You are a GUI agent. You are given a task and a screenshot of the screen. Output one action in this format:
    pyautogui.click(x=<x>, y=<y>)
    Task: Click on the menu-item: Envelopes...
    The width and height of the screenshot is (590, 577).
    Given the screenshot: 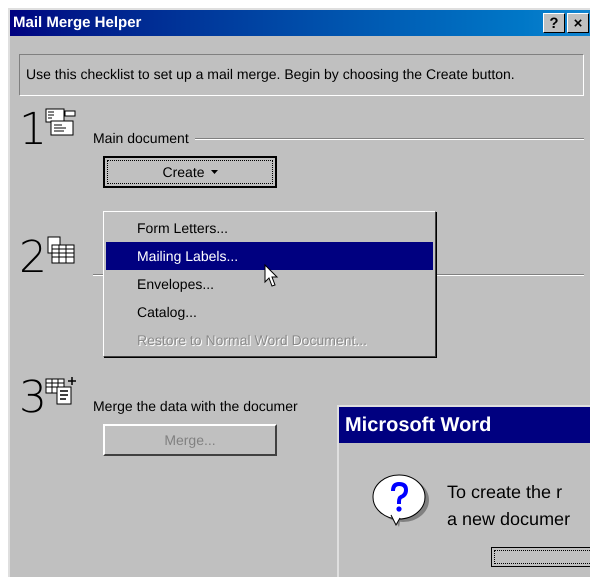 What is the action you would take?
    pyautogui.click(x=269, y=284)
    